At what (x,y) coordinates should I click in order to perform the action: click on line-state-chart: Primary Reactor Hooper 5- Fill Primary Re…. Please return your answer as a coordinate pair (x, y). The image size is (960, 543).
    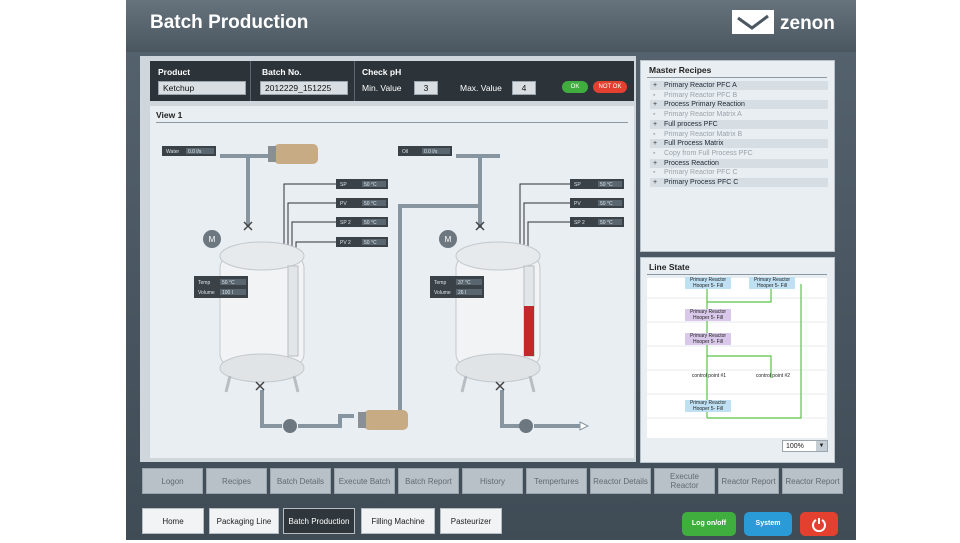
    Looking at the image, I should click on (737, 357).